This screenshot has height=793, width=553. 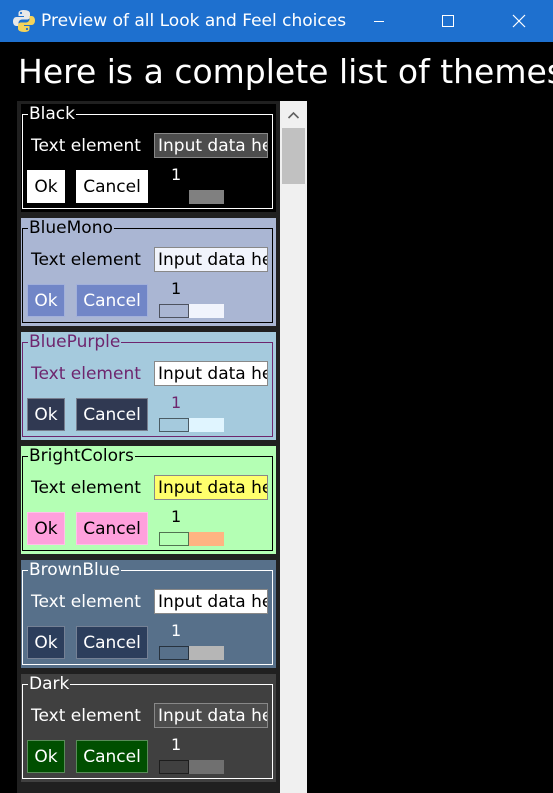 I want to click on page-heading: Here is a complete list of themes, so click(x=285, y=71).